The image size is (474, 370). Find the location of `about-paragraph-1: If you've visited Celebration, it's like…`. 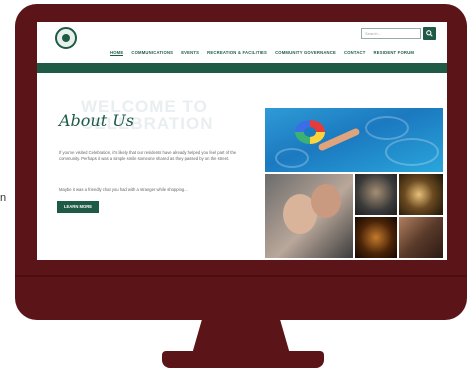

about-paragraph-1: If you've visited Celebration, it's like… is located at coordinates (148, 155).